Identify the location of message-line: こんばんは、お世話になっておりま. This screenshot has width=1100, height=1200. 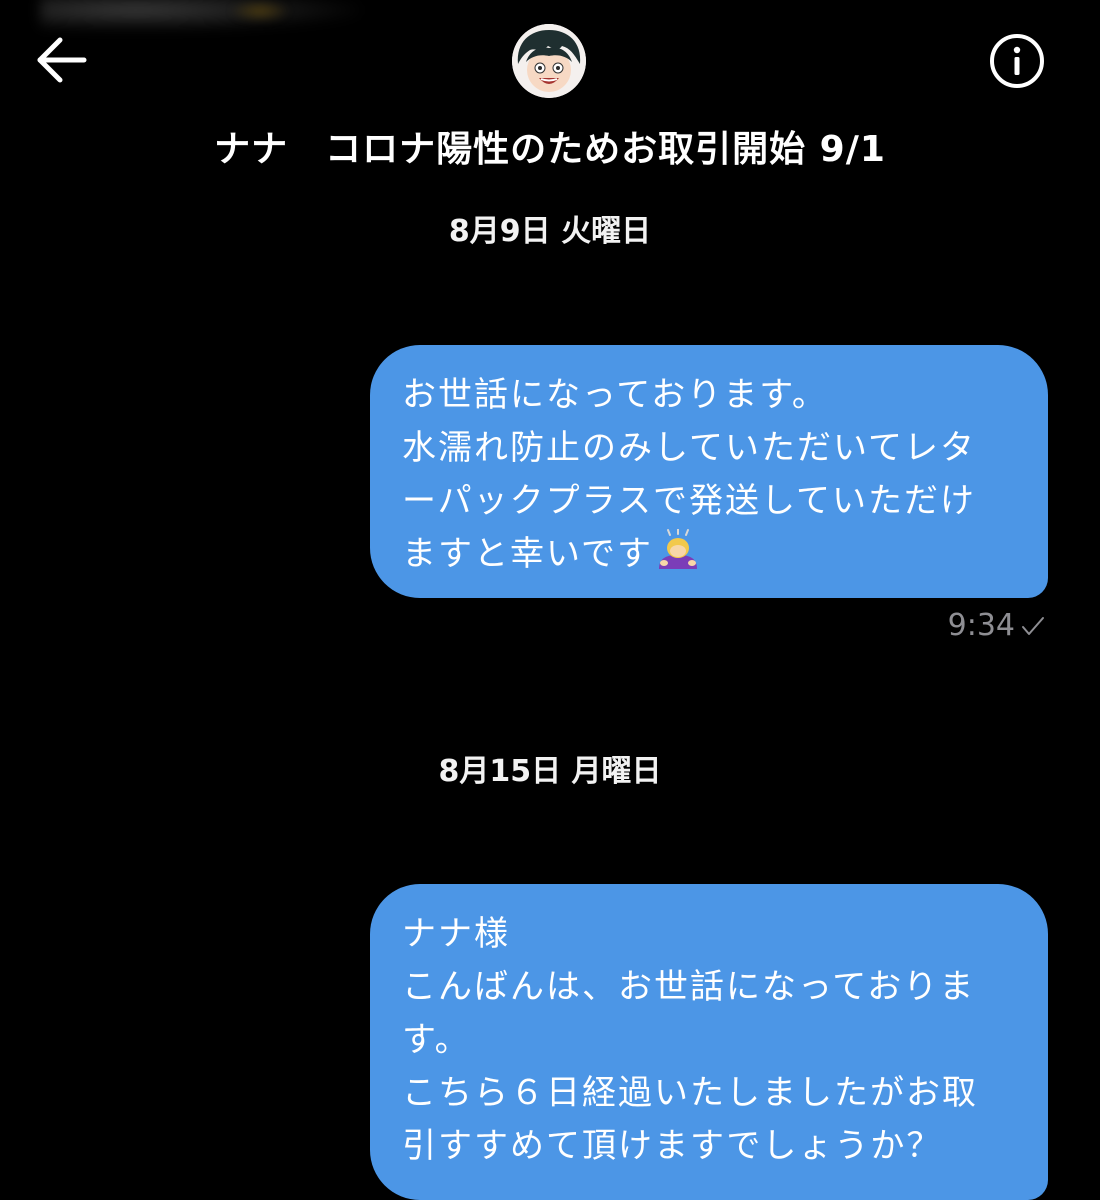
(689, 987).